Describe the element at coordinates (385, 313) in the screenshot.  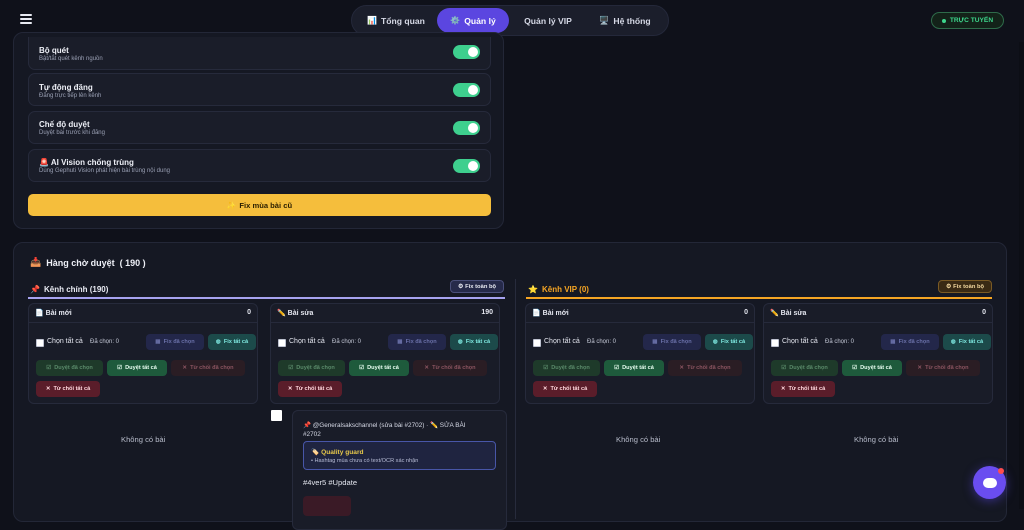
I see `subpanel-header: ✏️ Bài sửa 190` at that location.